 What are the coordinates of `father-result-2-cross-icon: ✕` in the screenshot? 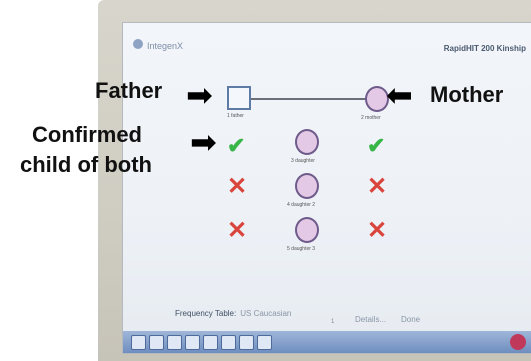 It's located at (237, 186).